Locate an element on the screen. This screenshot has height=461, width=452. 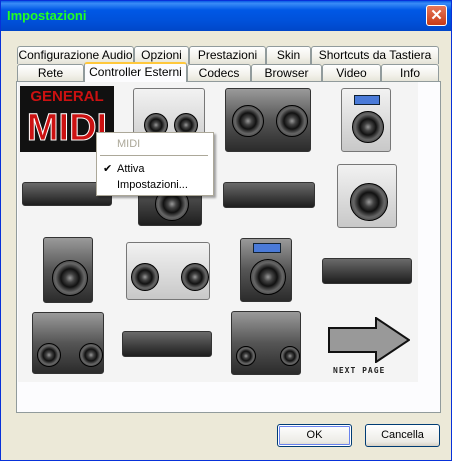
tab-skin: Skin is located at coordinates (288, 55).